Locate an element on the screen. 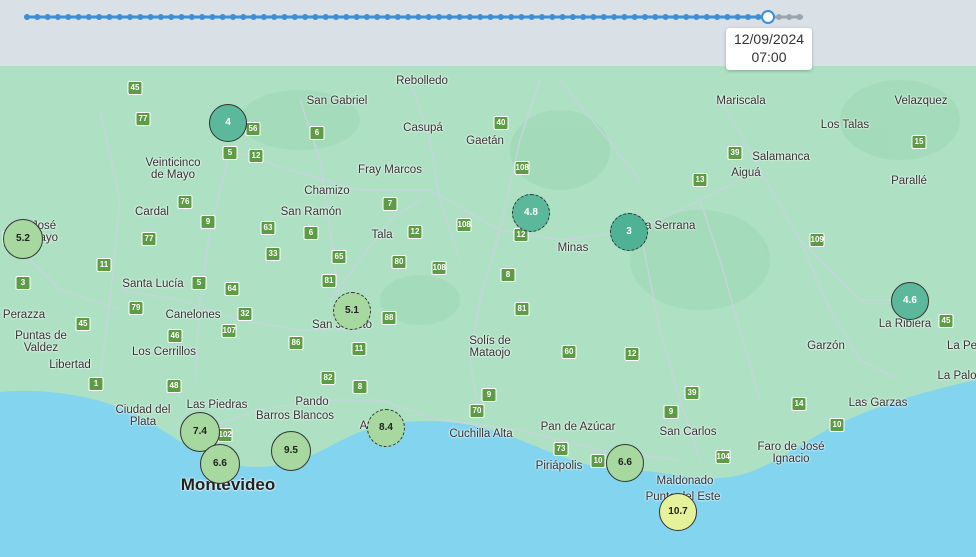 This screenshot has width=976, height=557. data-marker: 5.1 is located at coordinates (352, 311).